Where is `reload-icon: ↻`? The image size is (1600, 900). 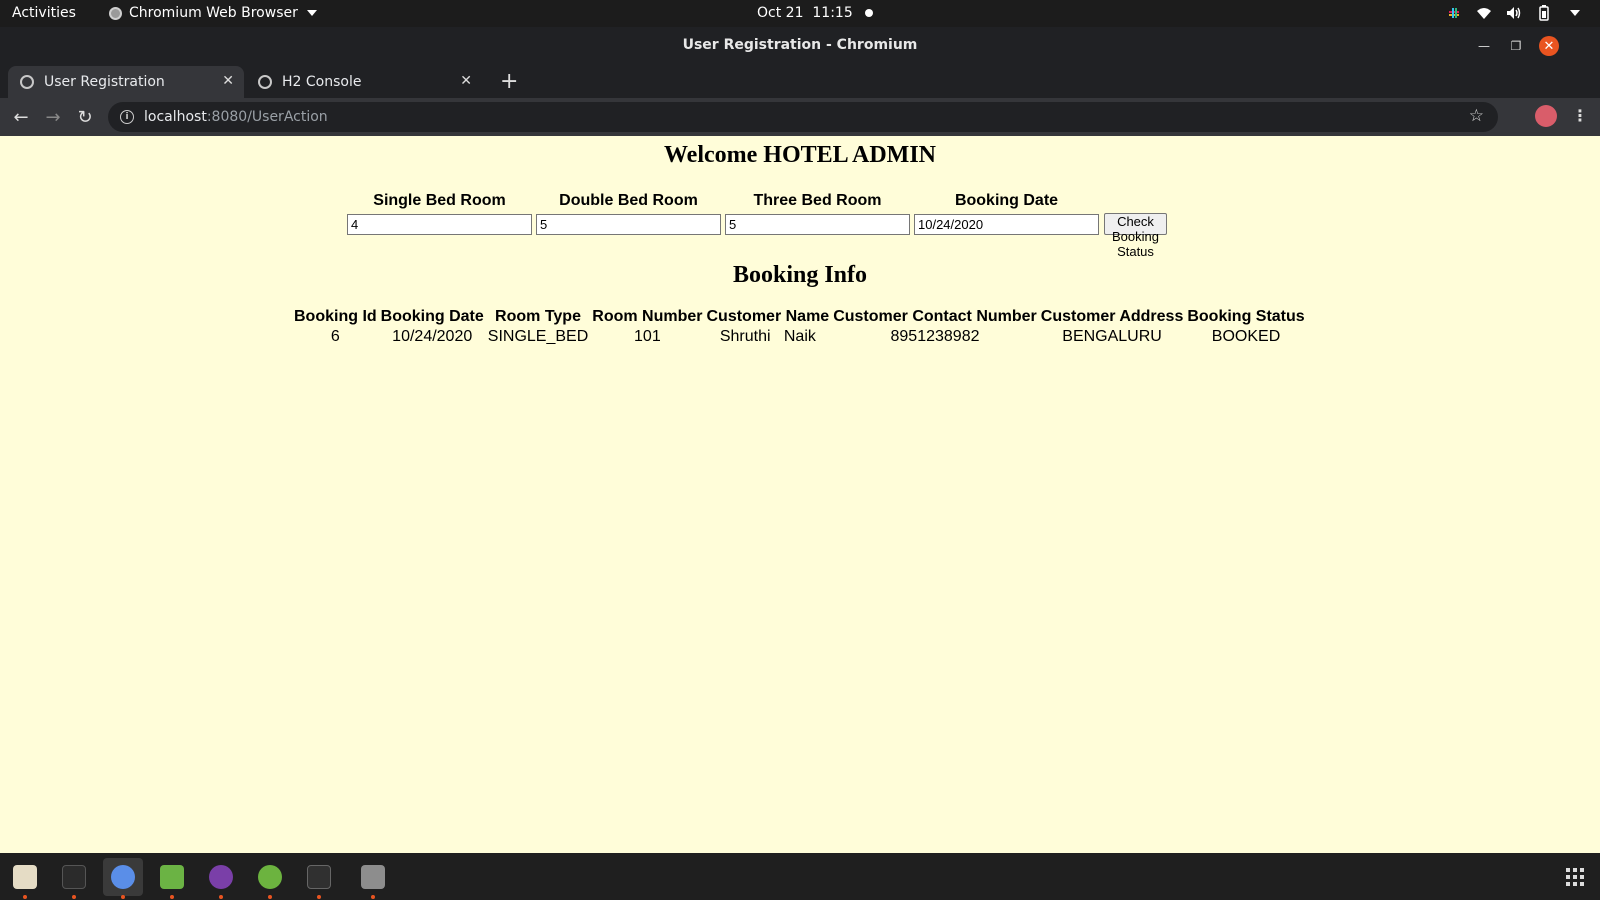 reload-icon: ↻ is located at coordinates (85, 117).